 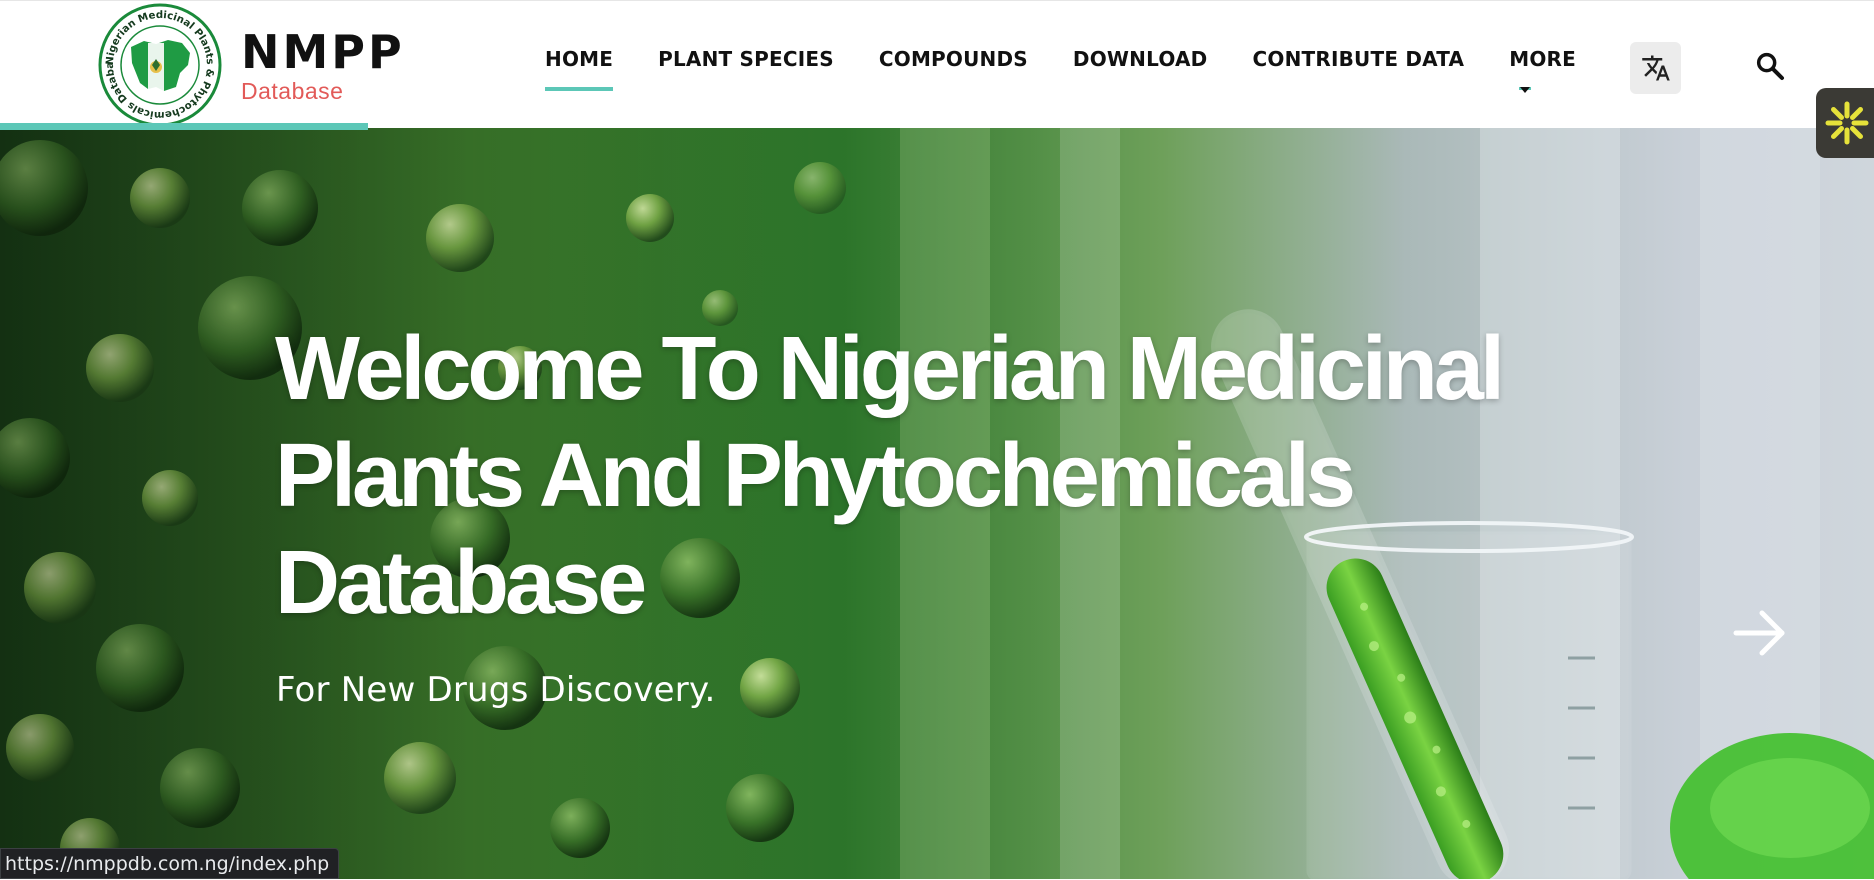 I want to click on brand-block: NMPP Database, so click(x=323, y=66).